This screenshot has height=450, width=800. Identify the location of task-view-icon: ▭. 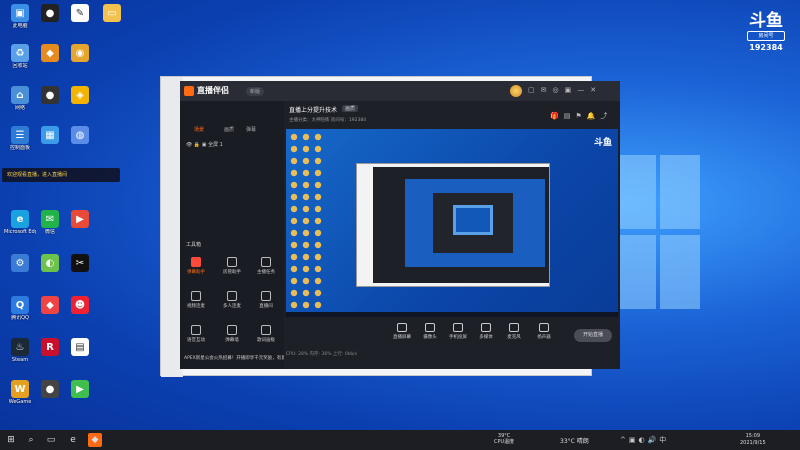
(51, 440).